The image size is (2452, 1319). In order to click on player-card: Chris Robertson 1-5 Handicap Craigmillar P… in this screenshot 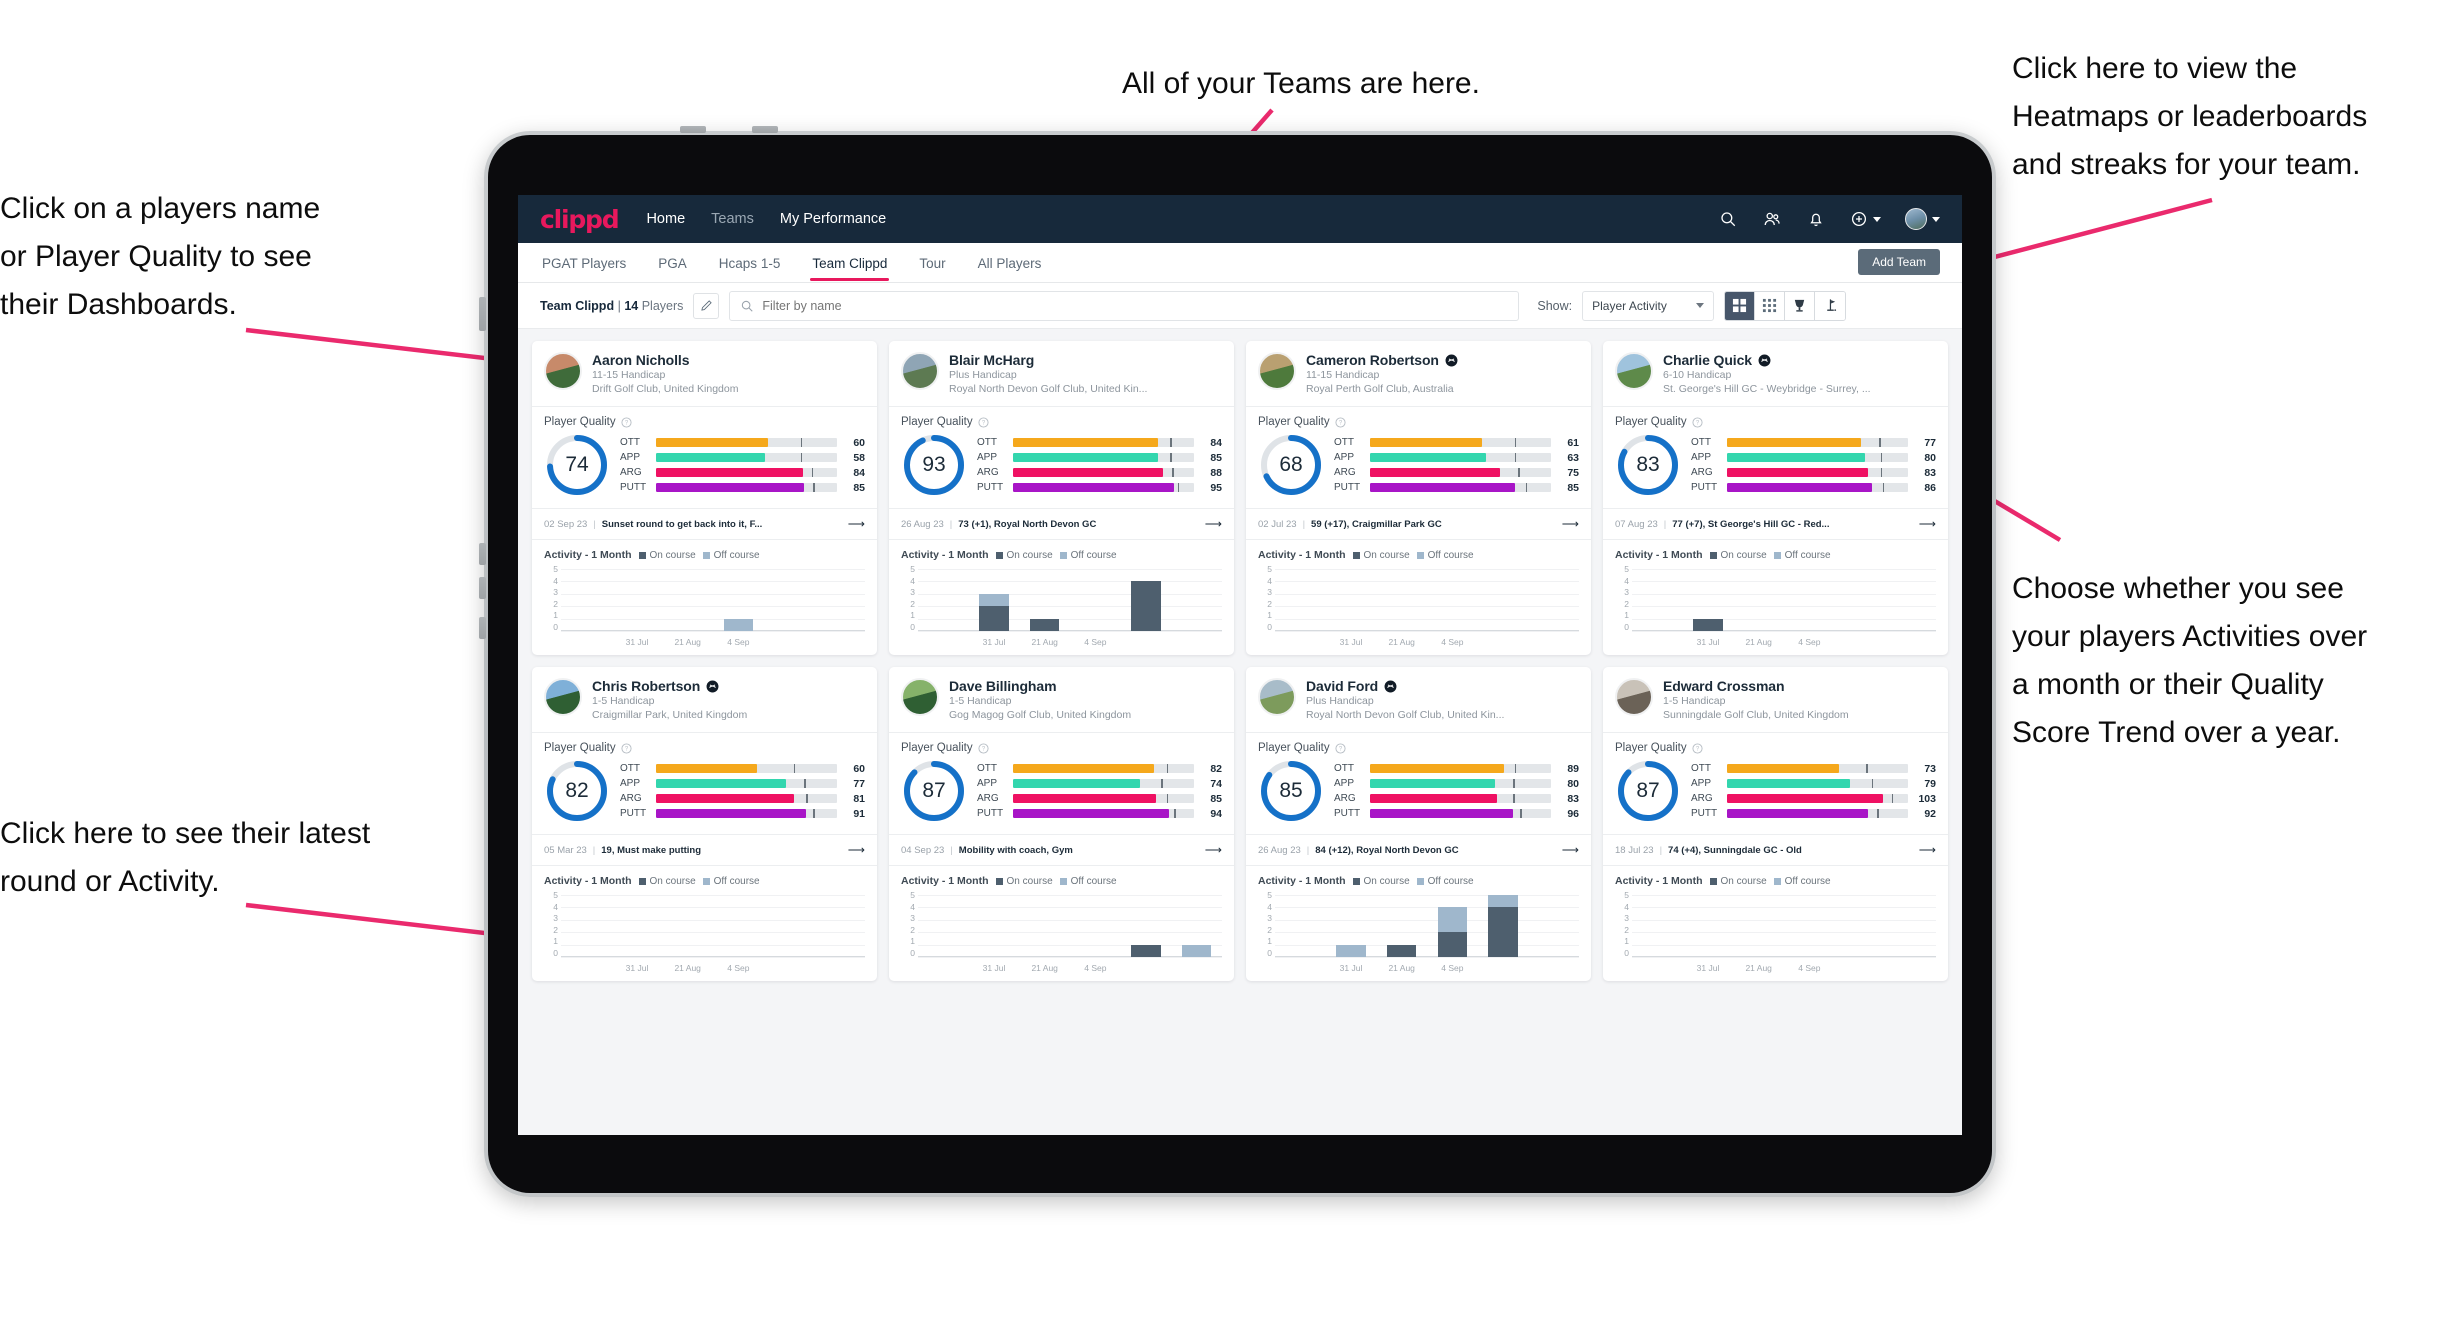, I will do `click(704, 824)`.